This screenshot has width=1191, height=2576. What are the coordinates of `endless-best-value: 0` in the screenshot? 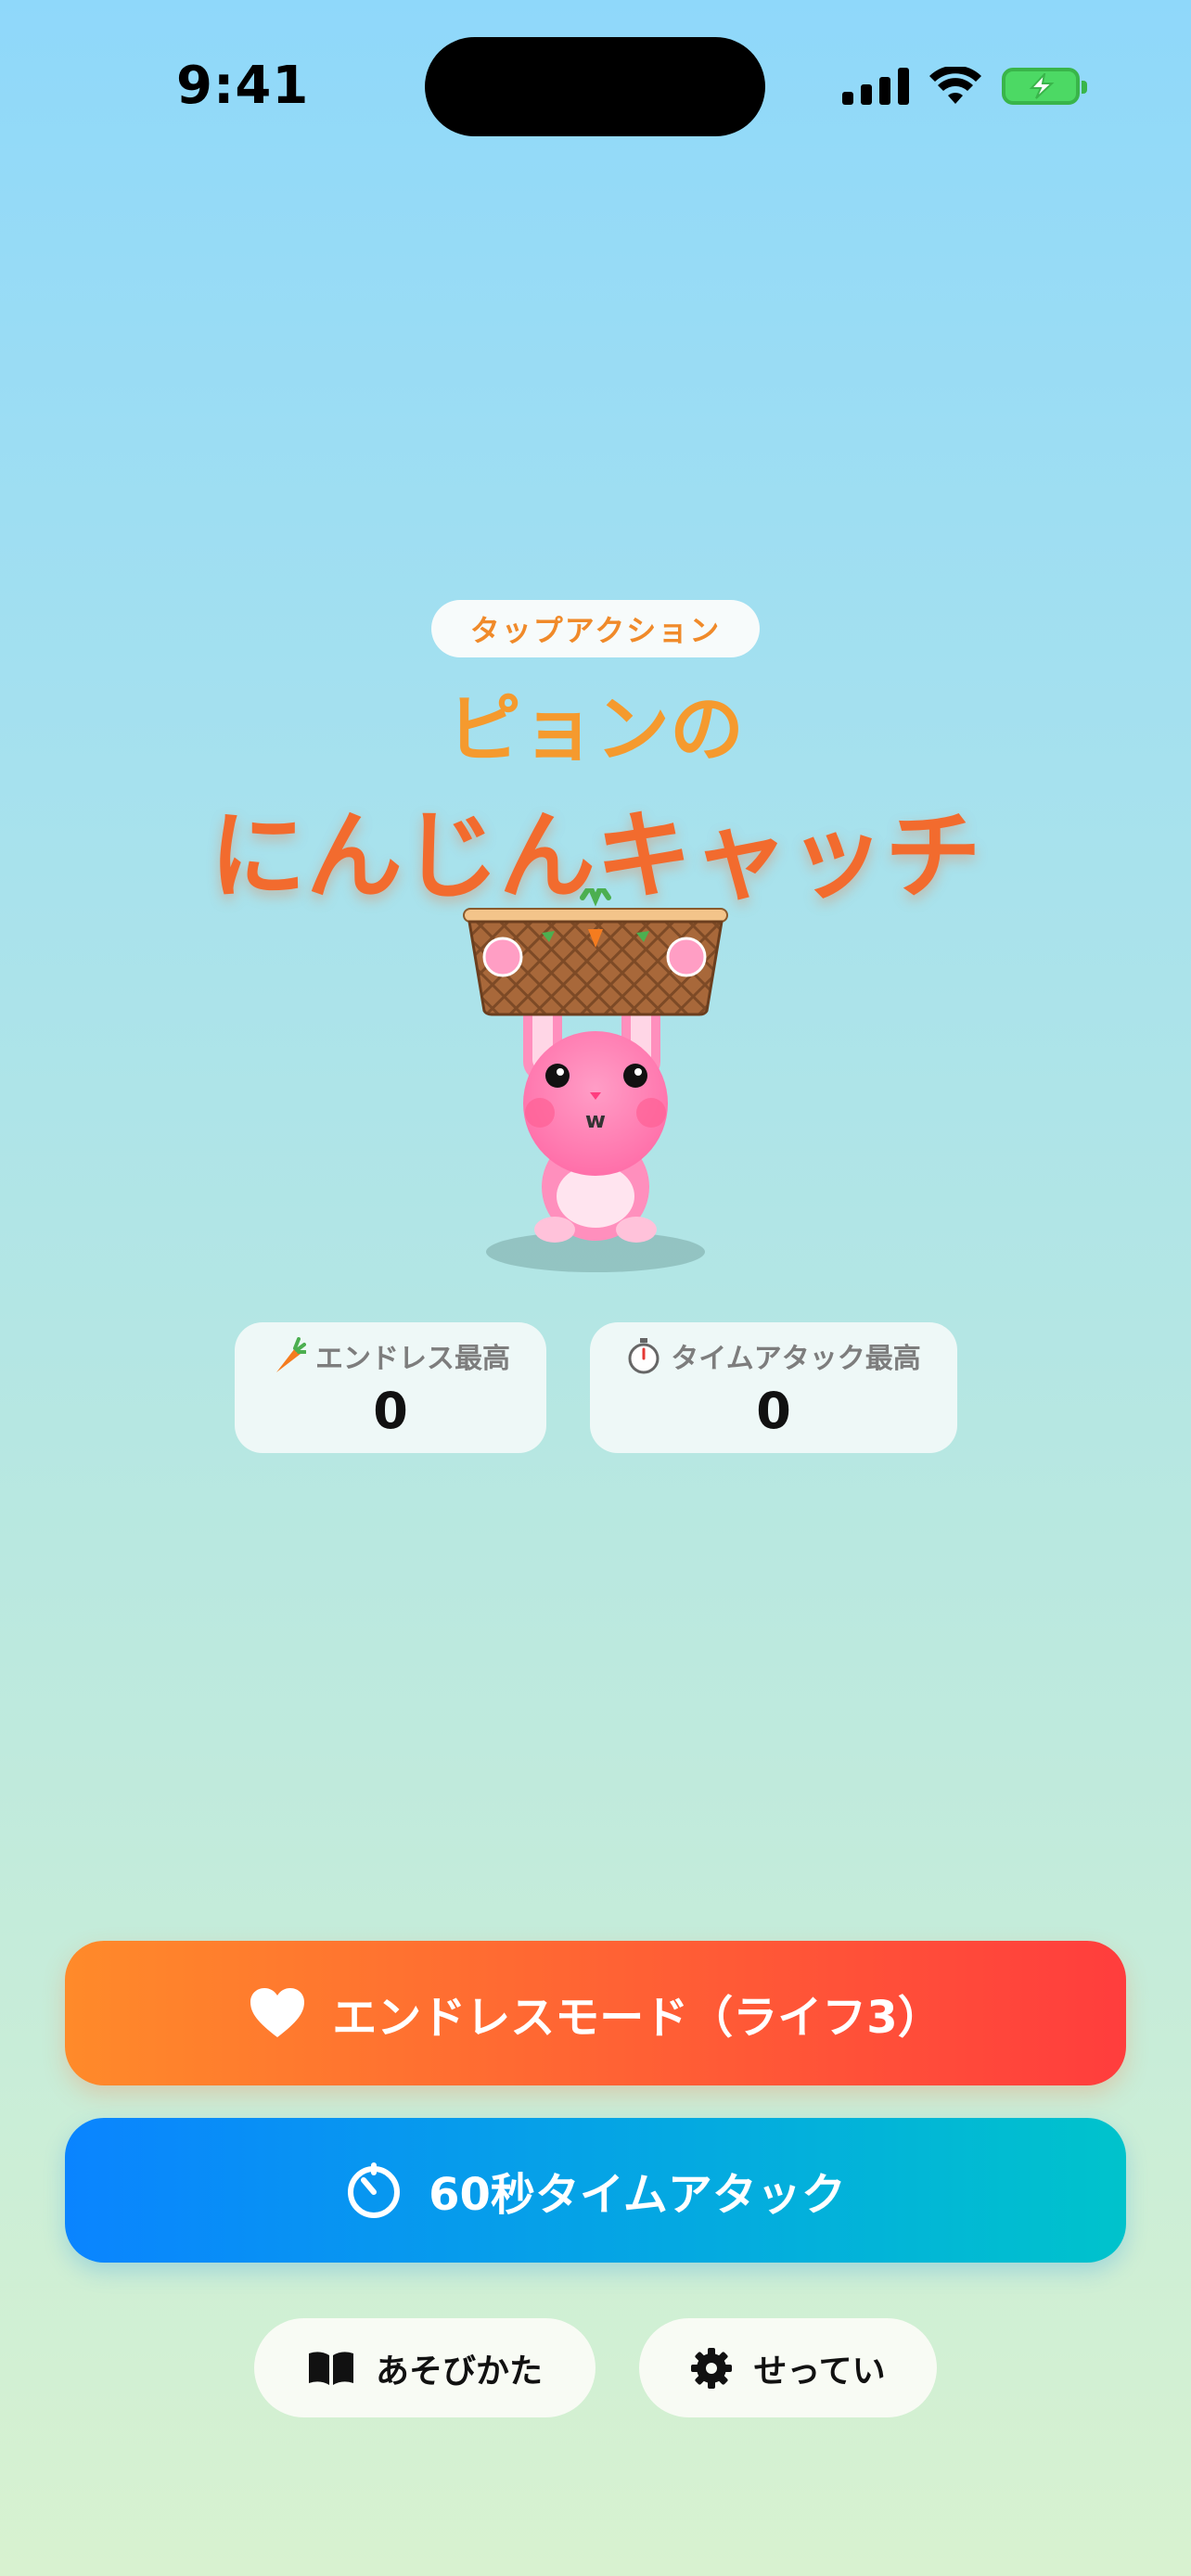 It's located at (390, 1411).